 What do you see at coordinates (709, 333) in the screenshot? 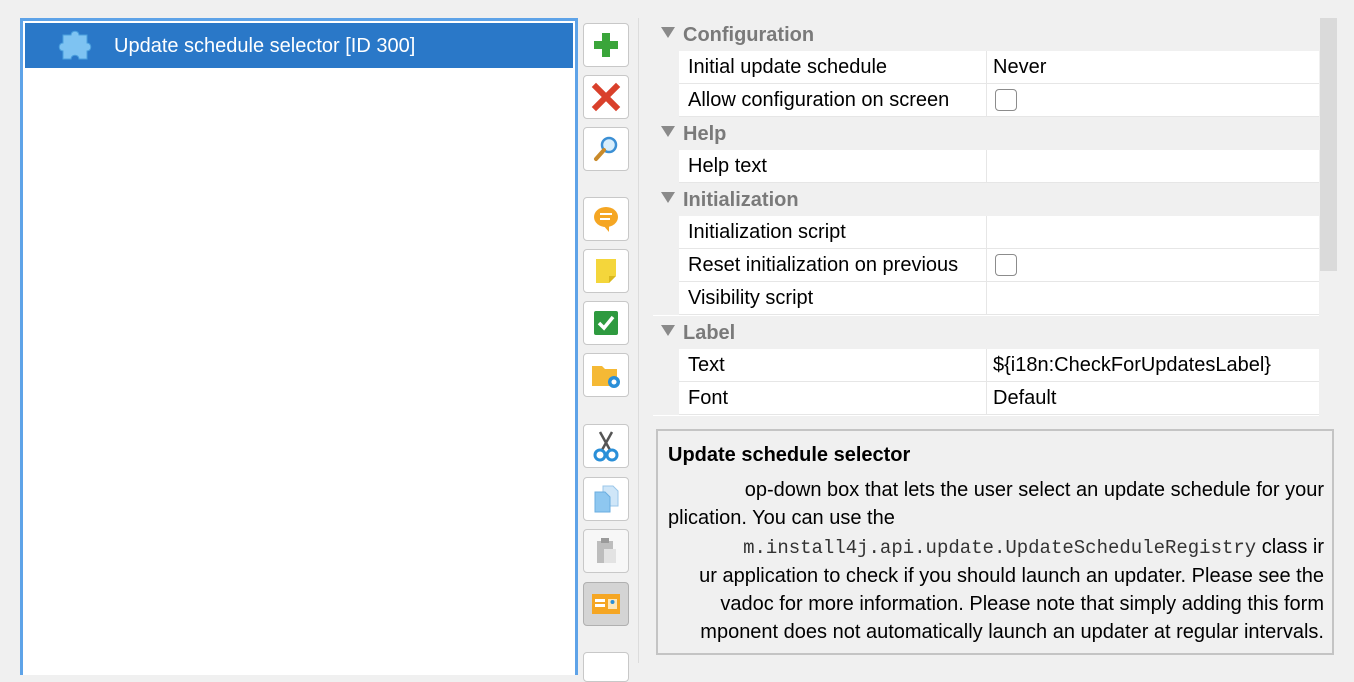
I see `category-label: Label` at bounding box center [709, 333].